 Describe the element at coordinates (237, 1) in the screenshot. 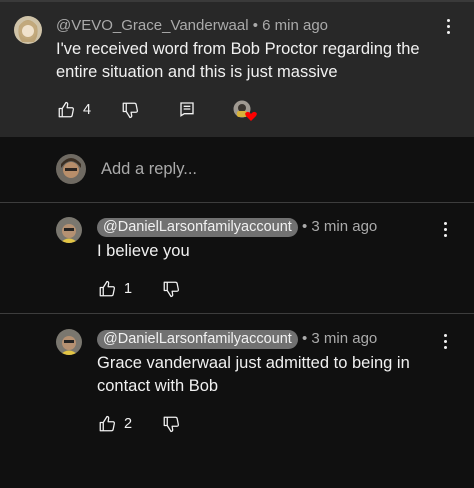

I see `top-divider` at that location.